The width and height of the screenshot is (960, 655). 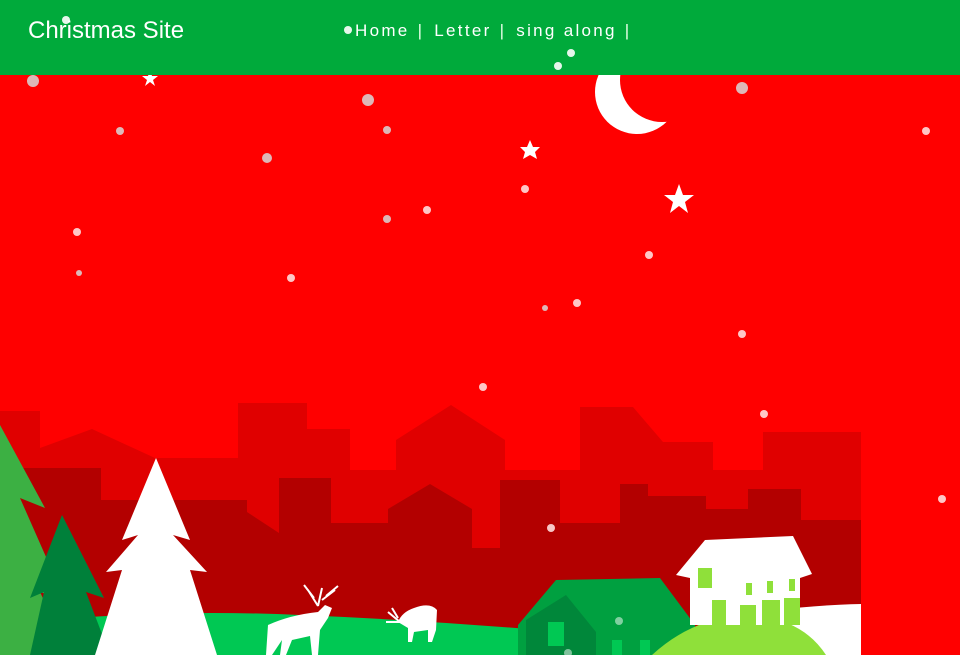 What do you see at coordinates (106, 31) in the screenshot?
I see `site-title: Christmas Site` at bounding box center [106, 31].